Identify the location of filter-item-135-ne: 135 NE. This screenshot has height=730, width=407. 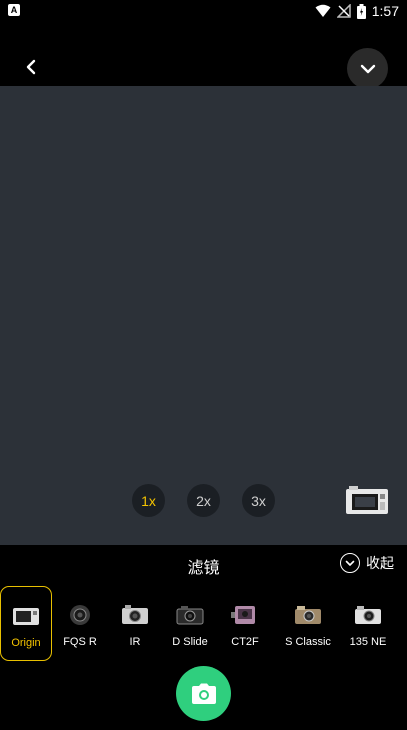
(368, 623).